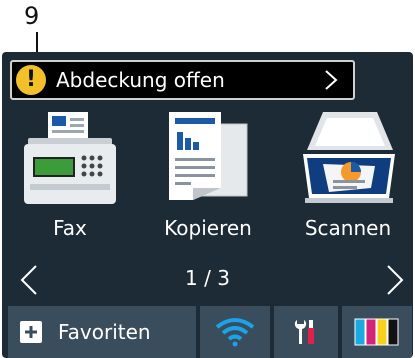 Image resolution: width=415 pixels, height=358 pixels. What do you see at coordinates (349, 157) in the screenshot?
I see `scanner-icon` at bounding box center [349, 157].